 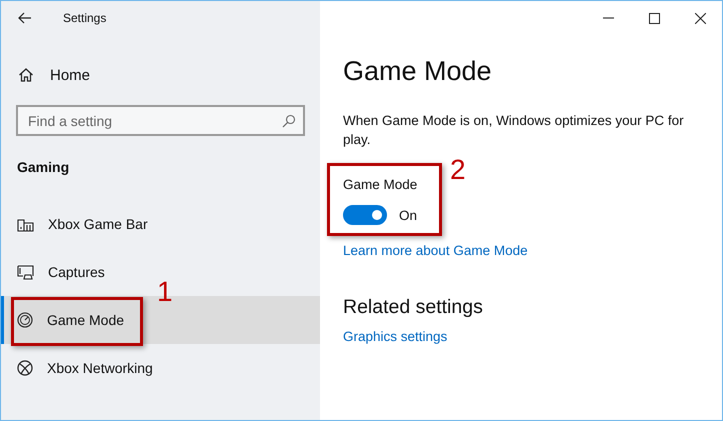 I want to click on gamebar-icon, so click(x=25, y=224).